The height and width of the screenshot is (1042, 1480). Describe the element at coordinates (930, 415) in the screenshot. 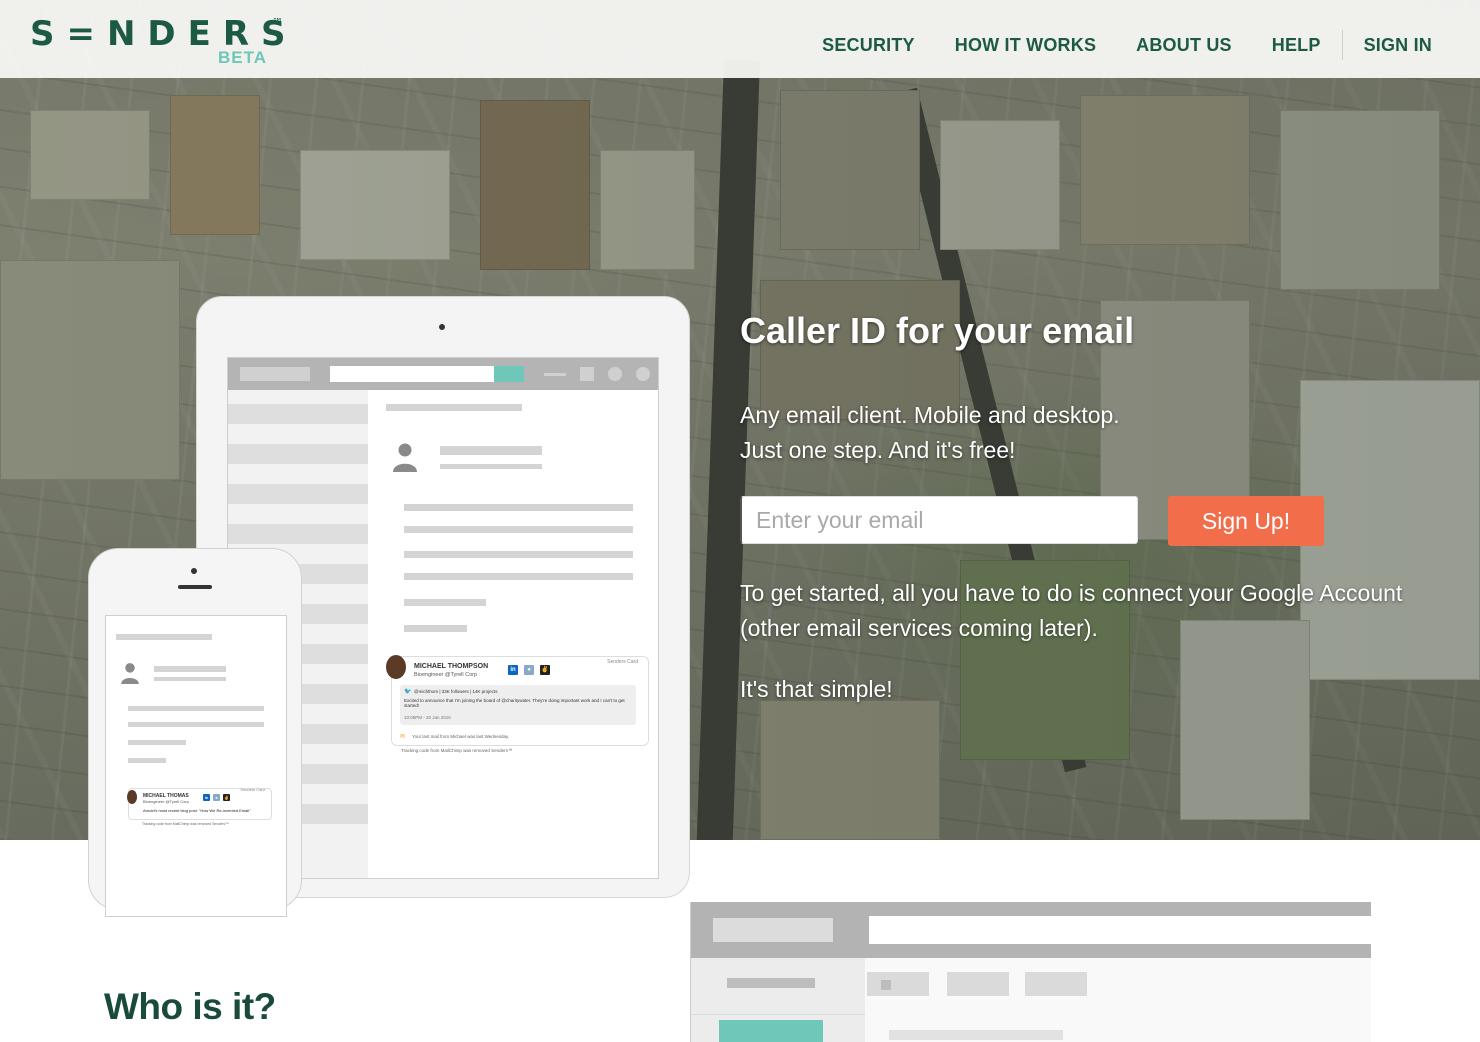

I see `hero-sub-line-1: Any email client. Mobile and desktop.` at that location.